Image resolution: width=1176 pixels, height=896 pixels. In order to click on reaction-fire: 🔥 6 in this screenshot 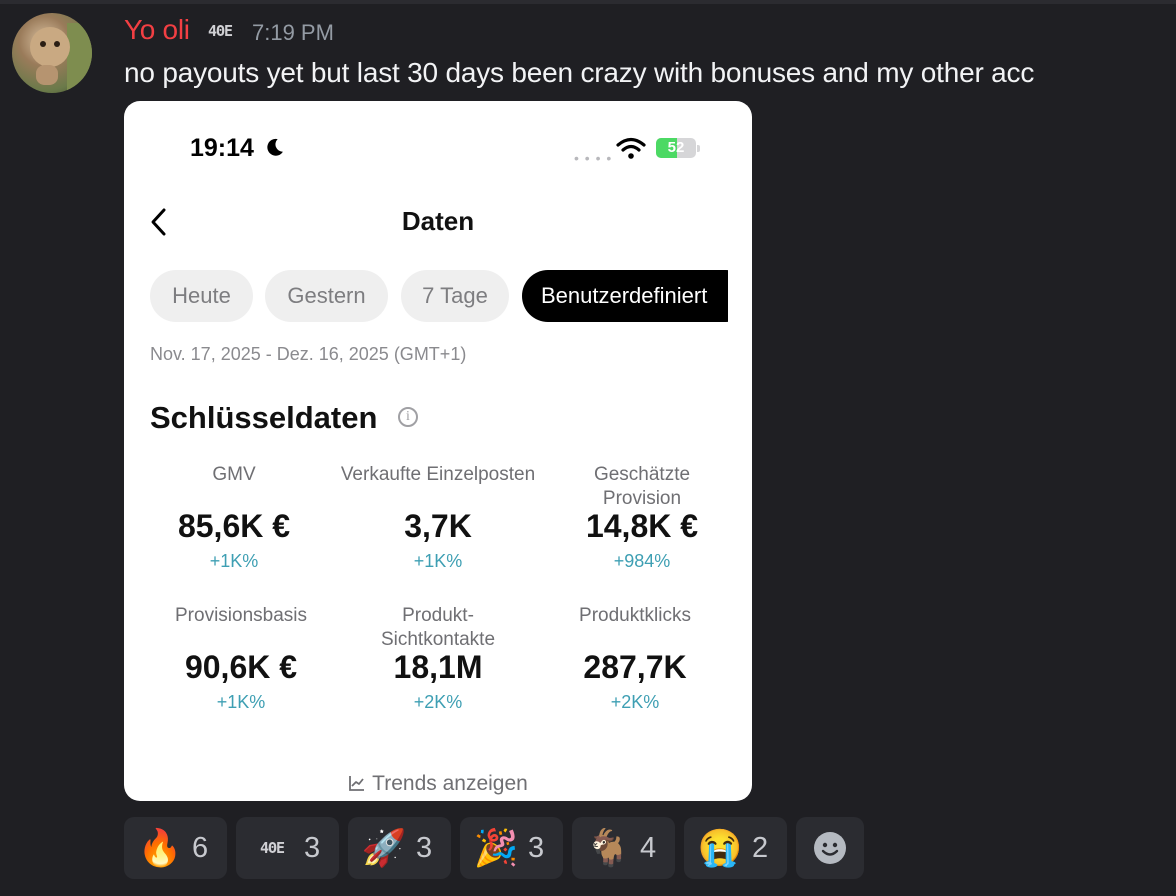, I will do `click(175, 848)`.